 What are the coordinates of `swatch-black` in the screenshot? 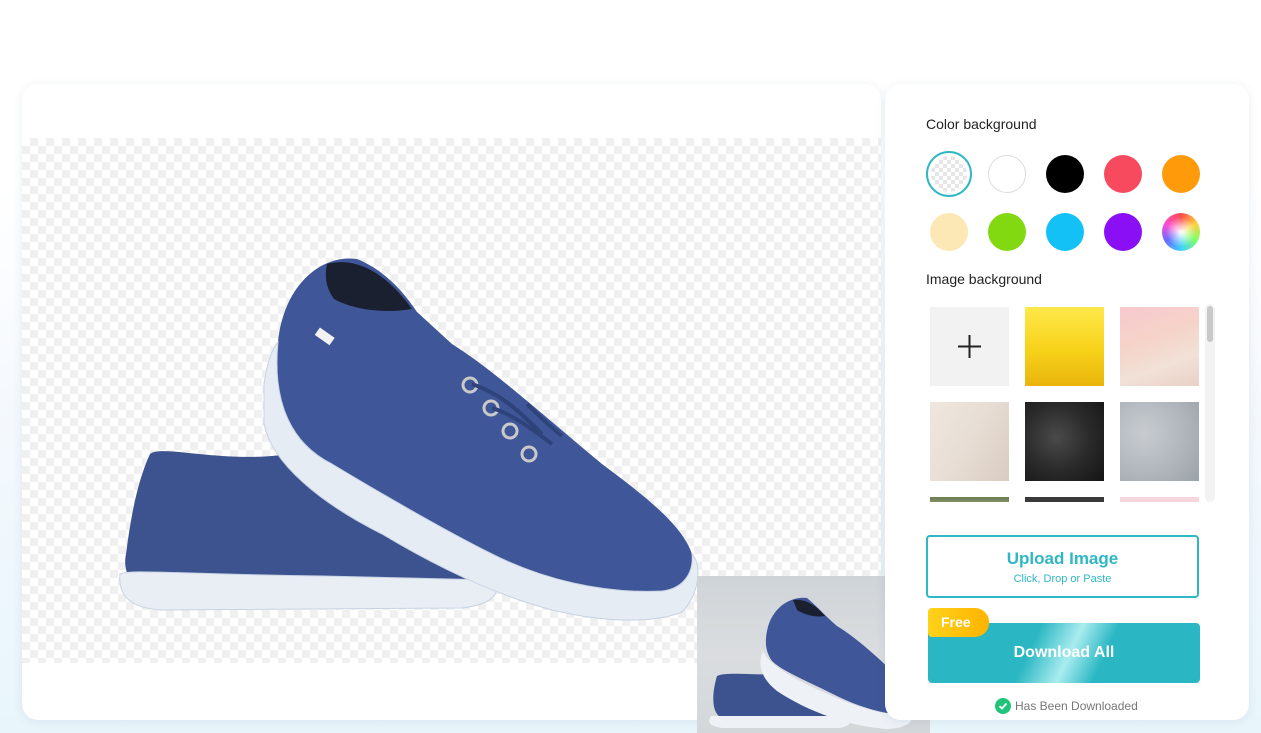 It's located at (1065, 174).